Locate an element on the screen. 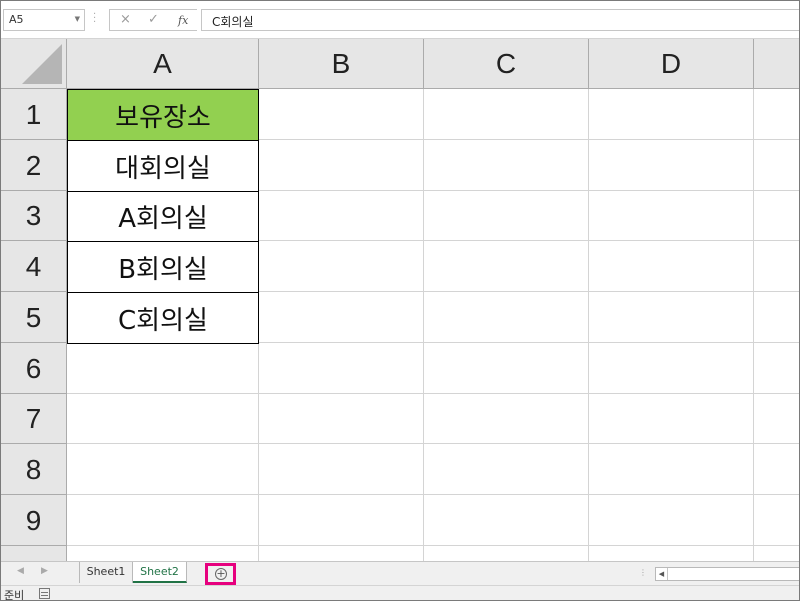 Image resolution: width=800 pixels, height=601 pixels. row-header-3: 3 is located at coordinates (34, 216).